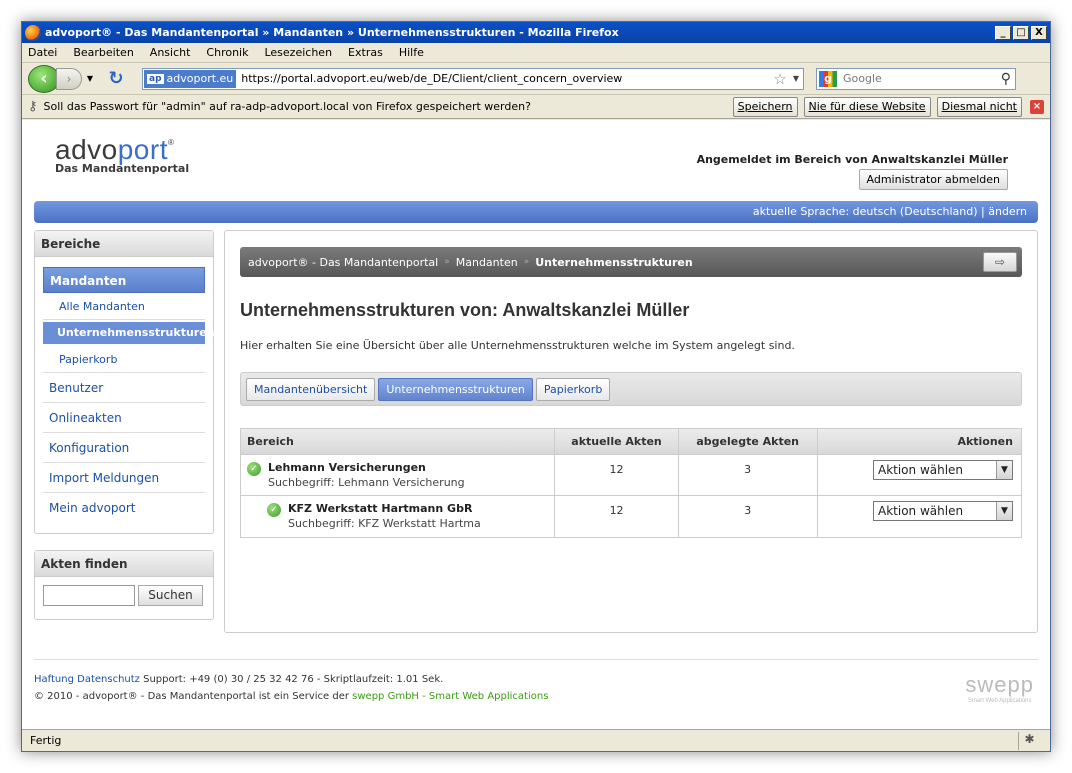  What do you see at coordinates (999, 701) in the screenshot?
I see `swepp-logo-tagline: Smart Web Applications` at bounding box center [999, 701].